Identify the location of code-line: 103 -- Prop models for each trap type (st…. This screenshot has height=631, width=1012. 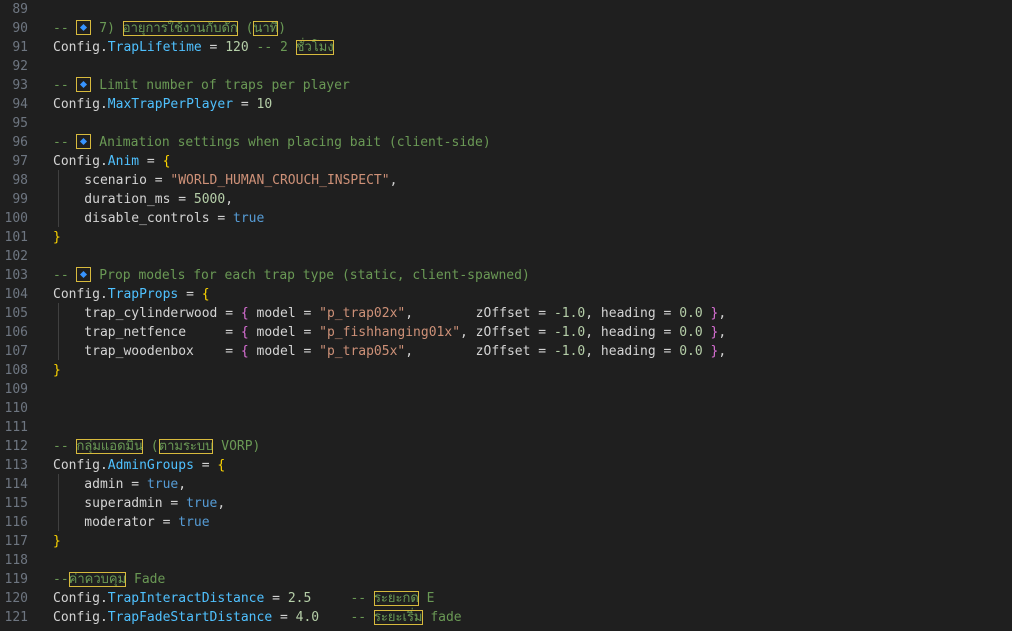
(506, 275).